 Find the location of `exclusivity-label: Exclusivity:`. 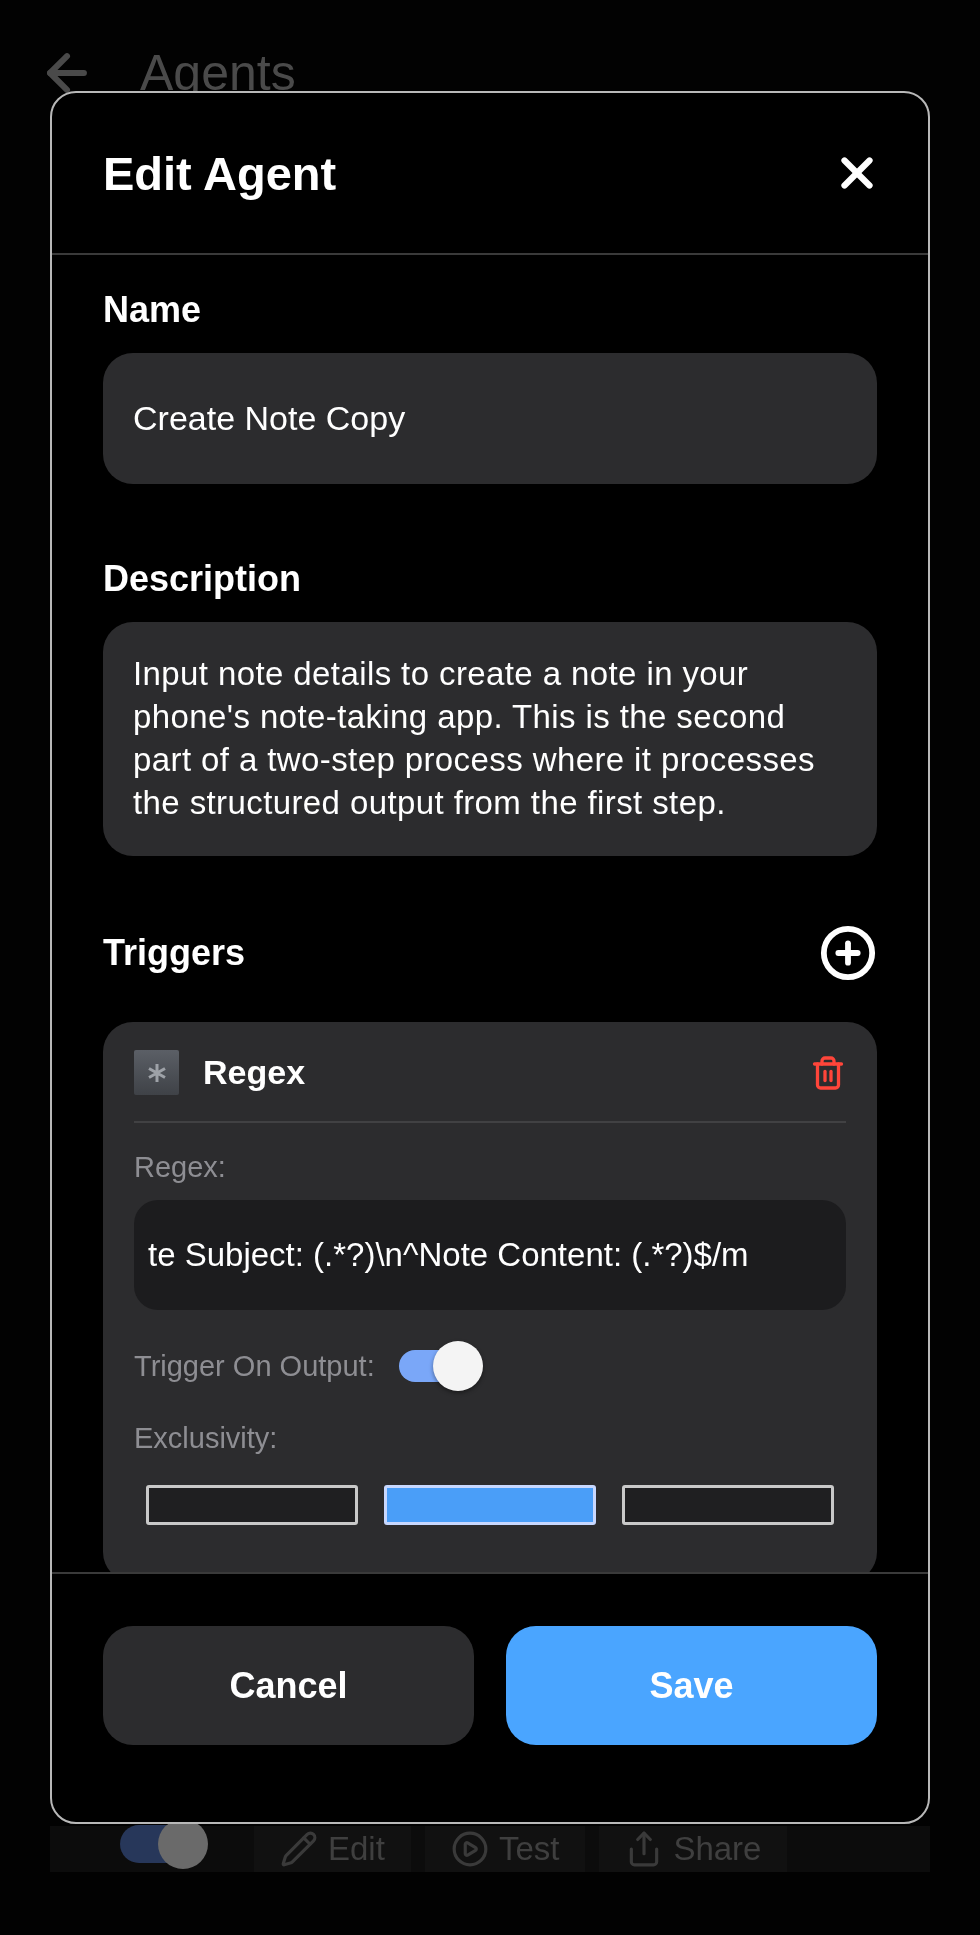

exclusivity-label: Exclusivity: is located at coordinates (206, 1438).